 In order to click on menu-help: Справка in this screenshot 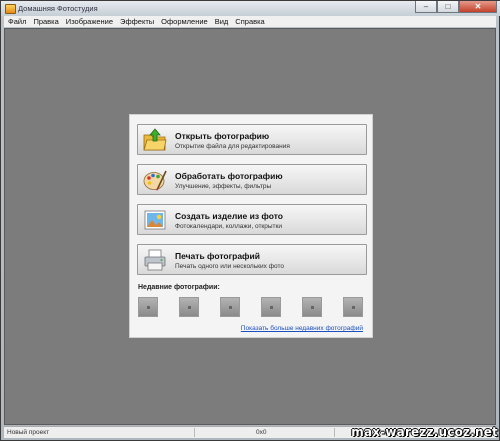, I will do `click(249, 21)`.